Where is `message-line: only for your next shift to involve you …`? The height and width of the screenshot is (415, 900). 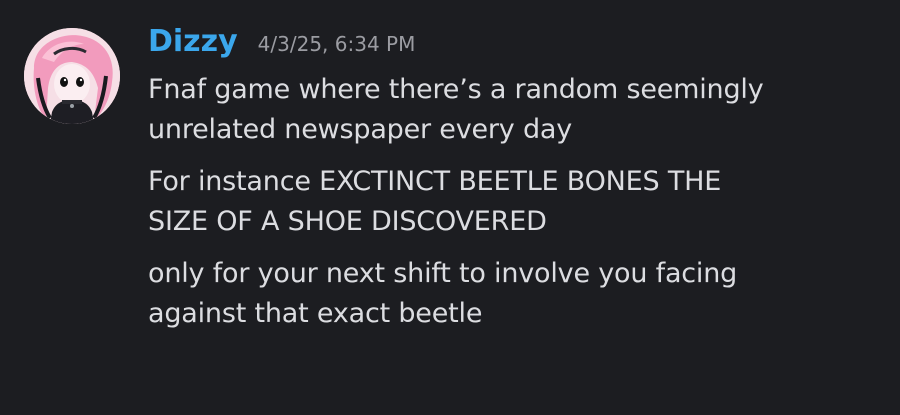 message-line: only for your next shift to involve you … is located at coordinates (443, 293).